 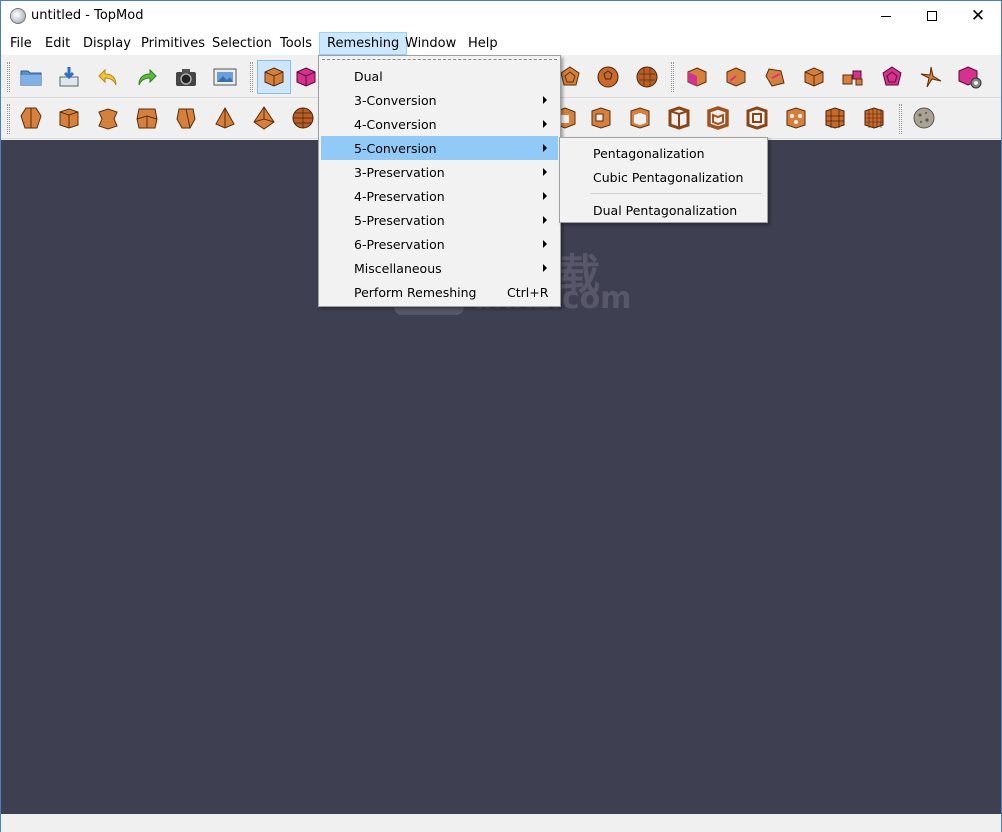 What do you see at coordinates (399, 244) in the screenshot?
I see `menu-item-label: 6-Preservation` at bounding box center [399, 244].